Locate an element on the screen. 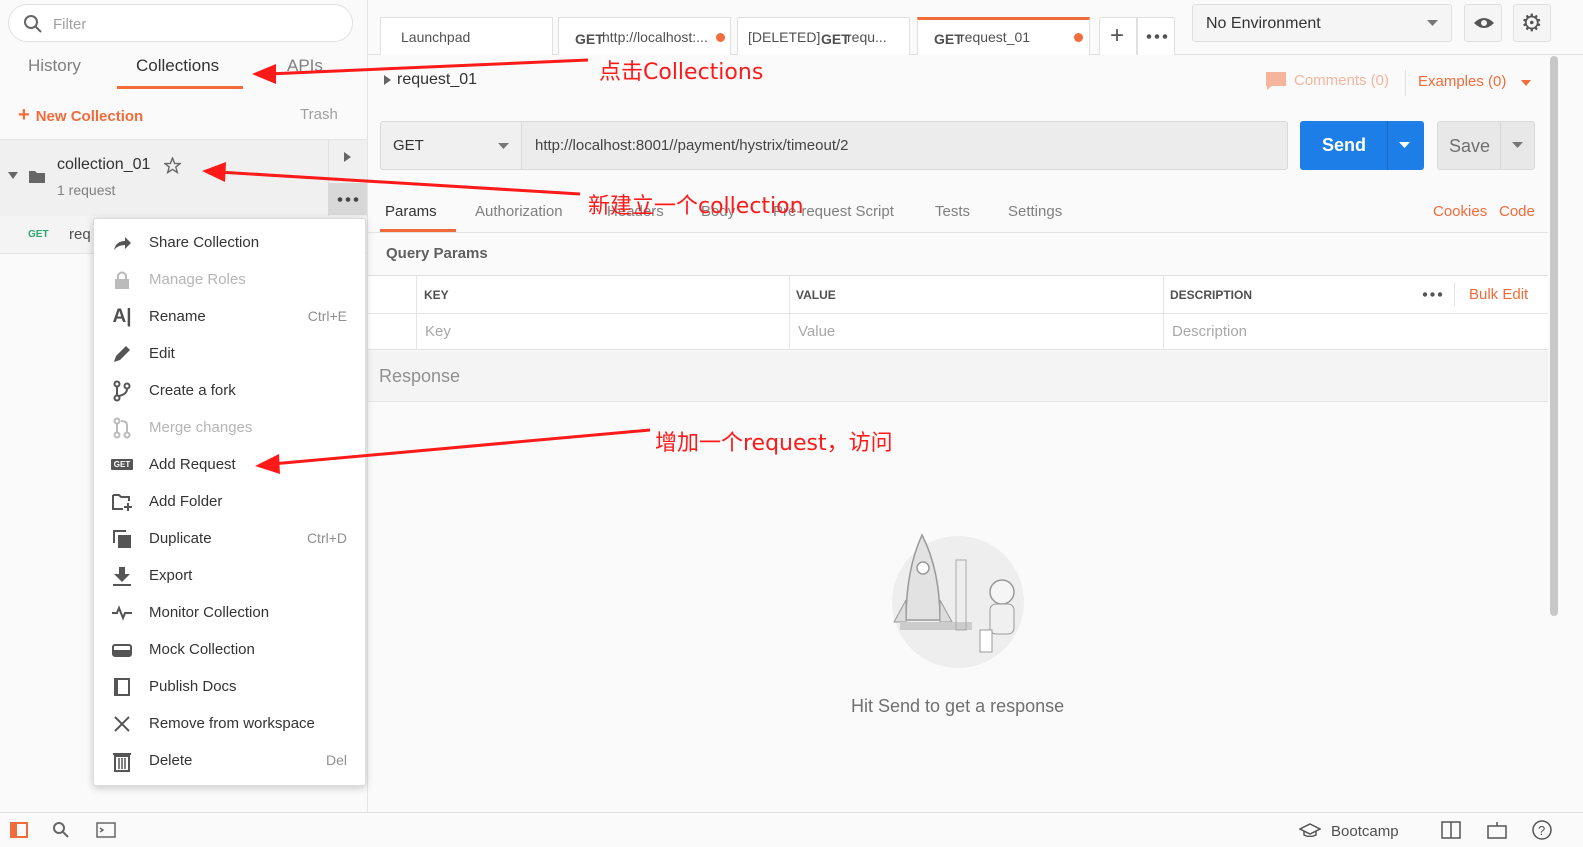 The width and height of the screenshot is (1583, 847). menu-item-add-request: GET Add Request is located at coordinates (229, 464).